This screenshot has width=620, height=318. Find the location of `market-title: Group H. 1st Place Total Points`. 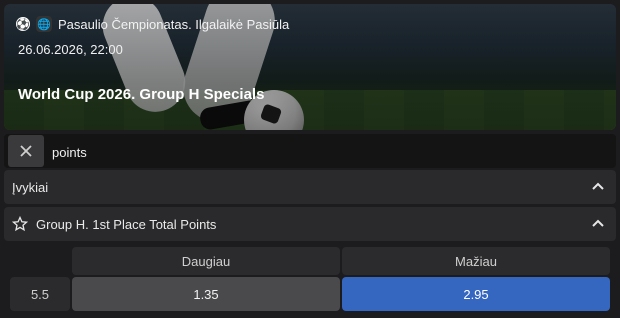

market-title: Group H. 1st Place Total Points is located at coordinates (126, 224).